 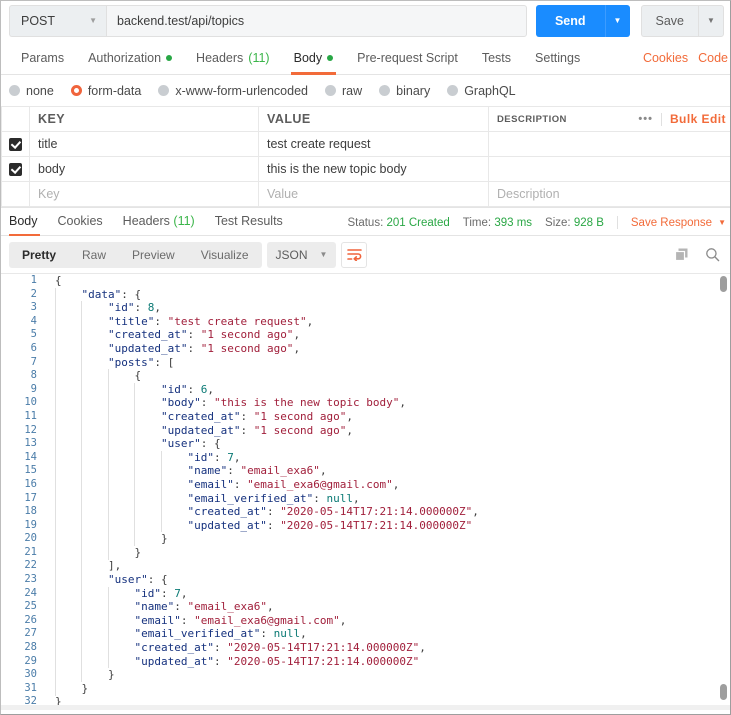 I want to click on view-mode-pretty: Pretty, so click(x=39, y=255).